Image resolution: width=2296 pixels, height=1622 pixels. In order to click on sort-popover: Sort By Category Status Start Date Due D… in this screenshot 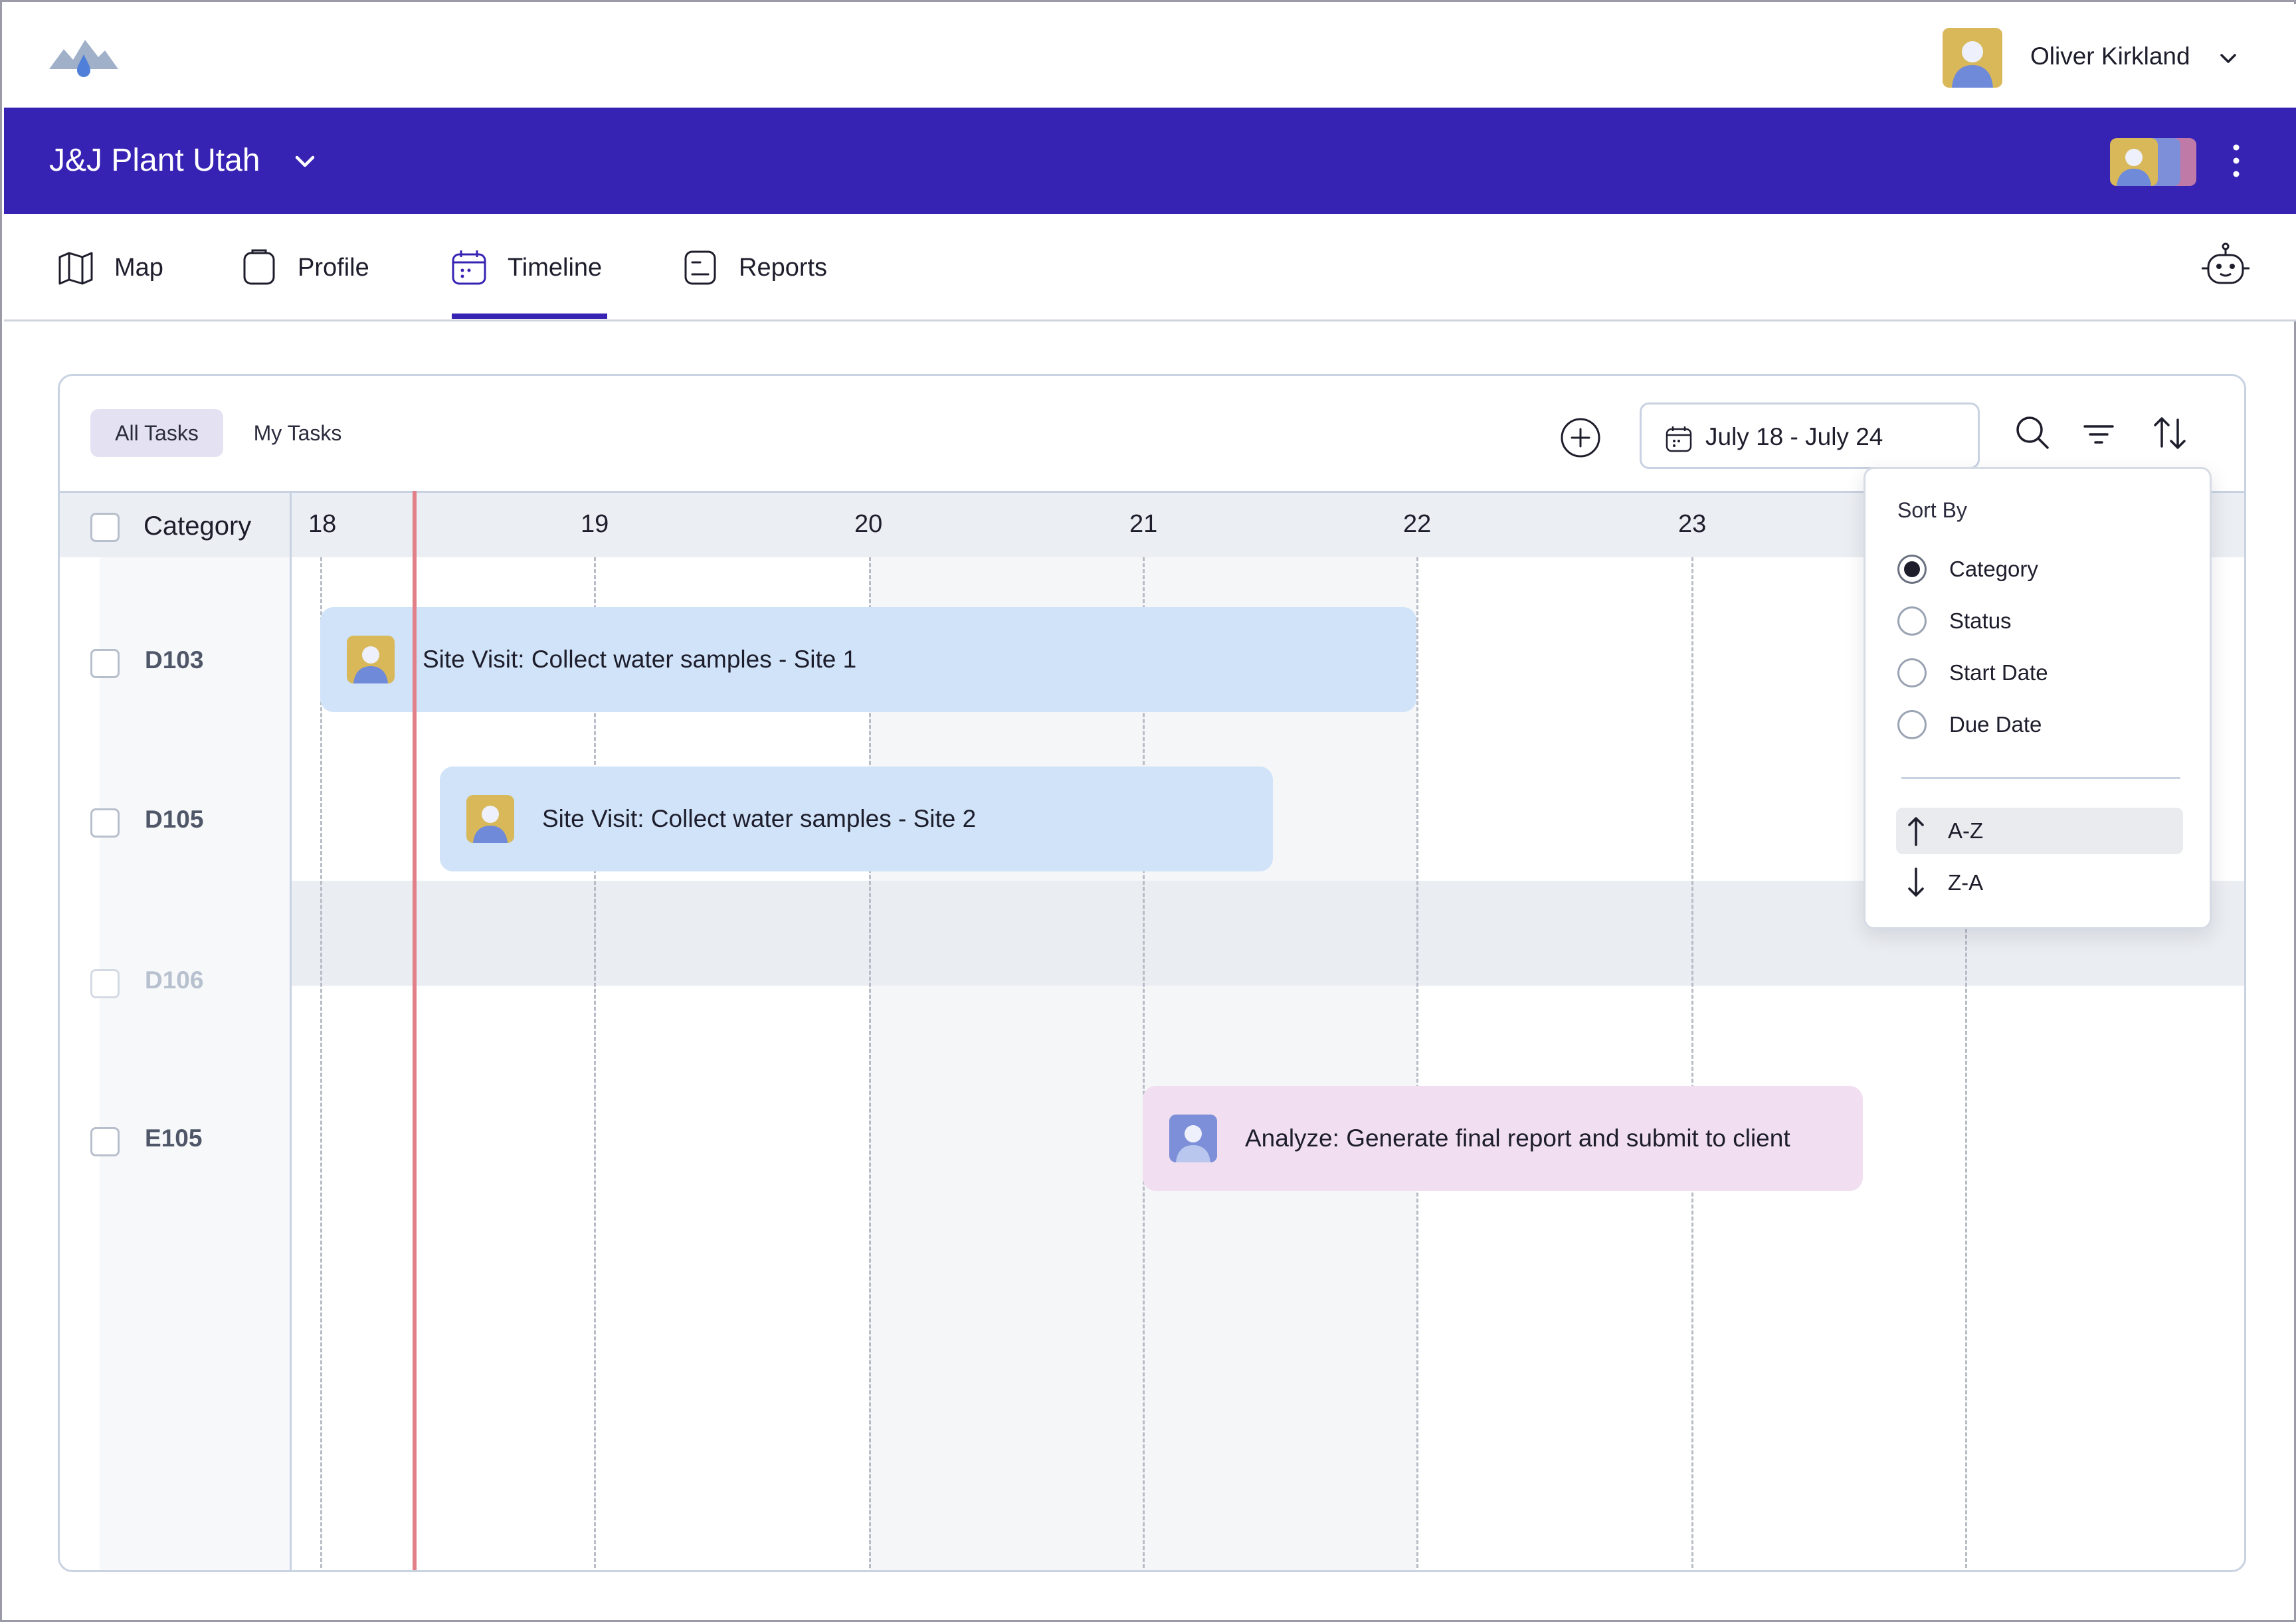, I will do `click(2038, 698)`.